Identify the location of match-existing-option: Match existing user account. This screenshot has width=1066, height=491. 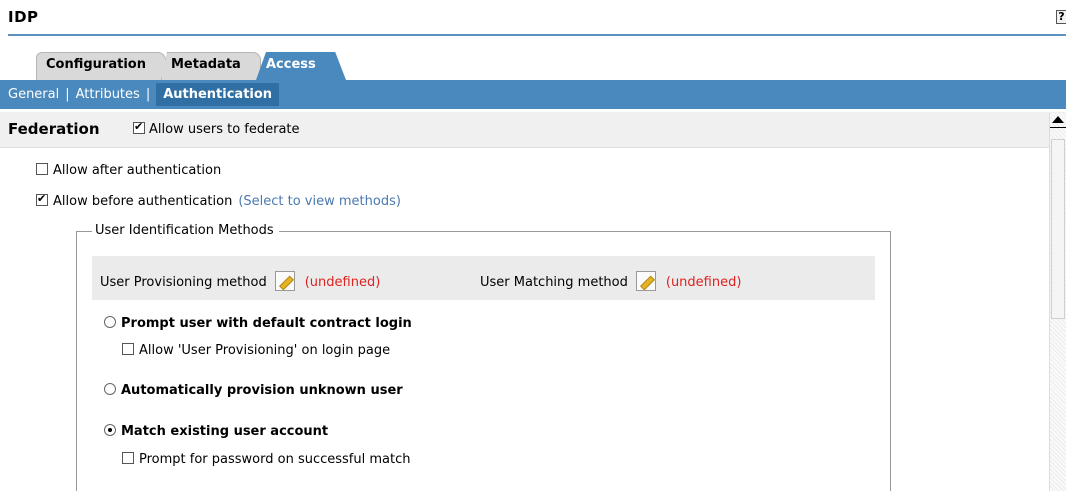
(216, 431).